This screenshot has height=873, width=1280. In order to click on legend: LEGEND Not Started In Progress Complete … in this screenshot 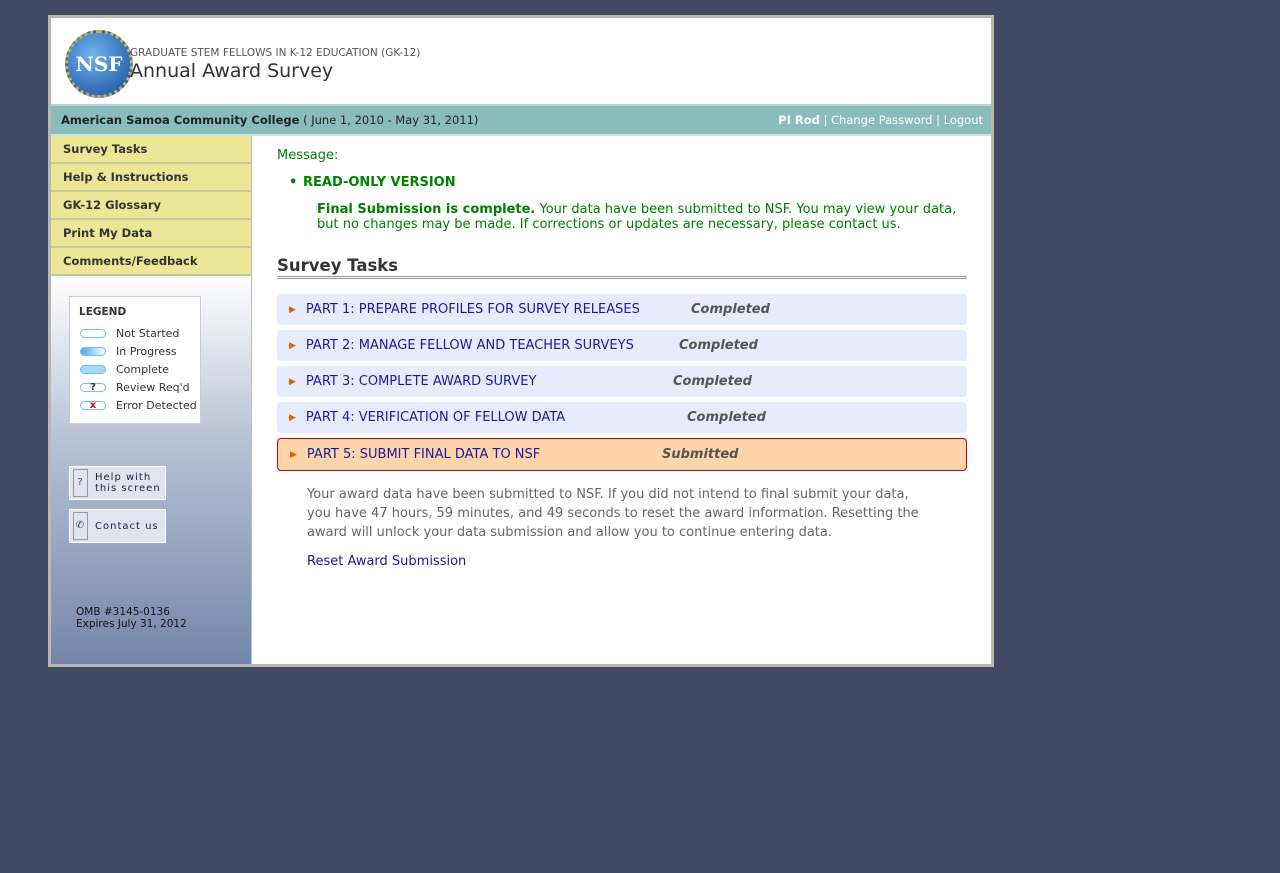, I will do `click(135, 360)`.